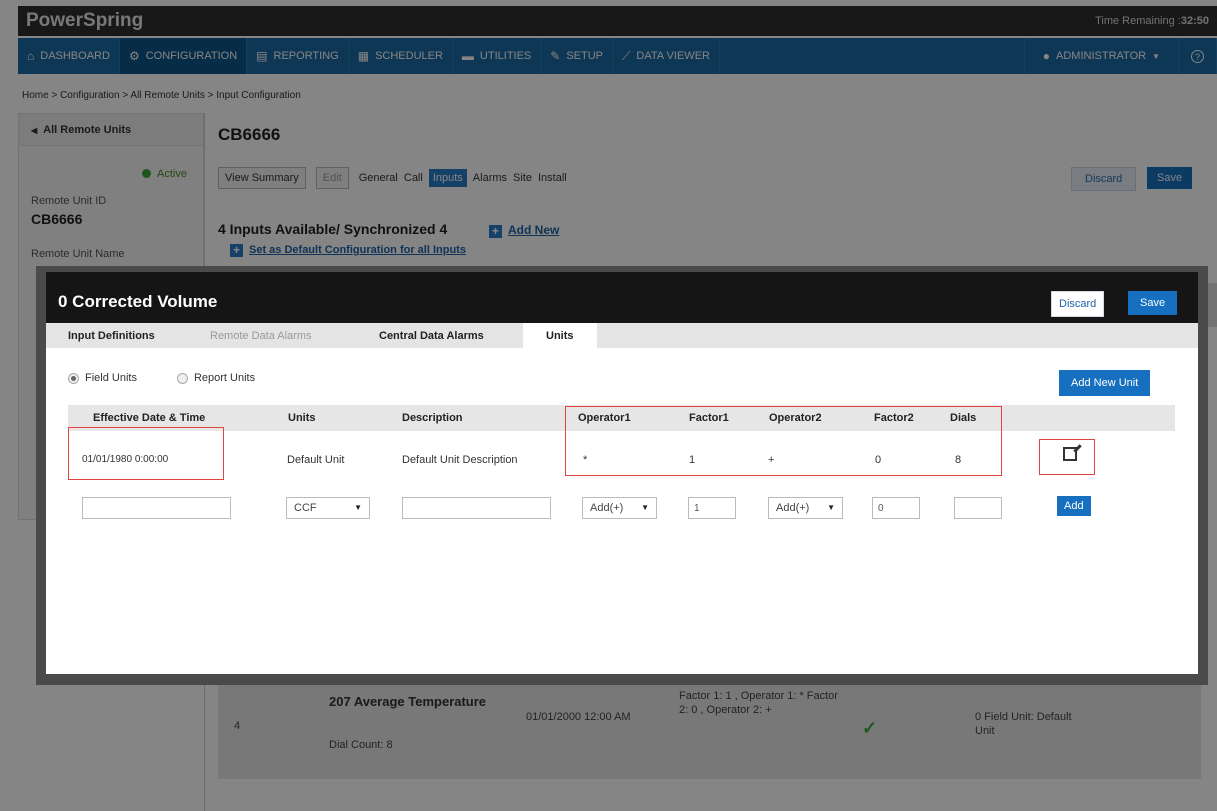  What do you see at coordinates (149, 418) in the screenshot?
I see `col-effective-date: Effective Date & Time` at bounding box center [149, 418].